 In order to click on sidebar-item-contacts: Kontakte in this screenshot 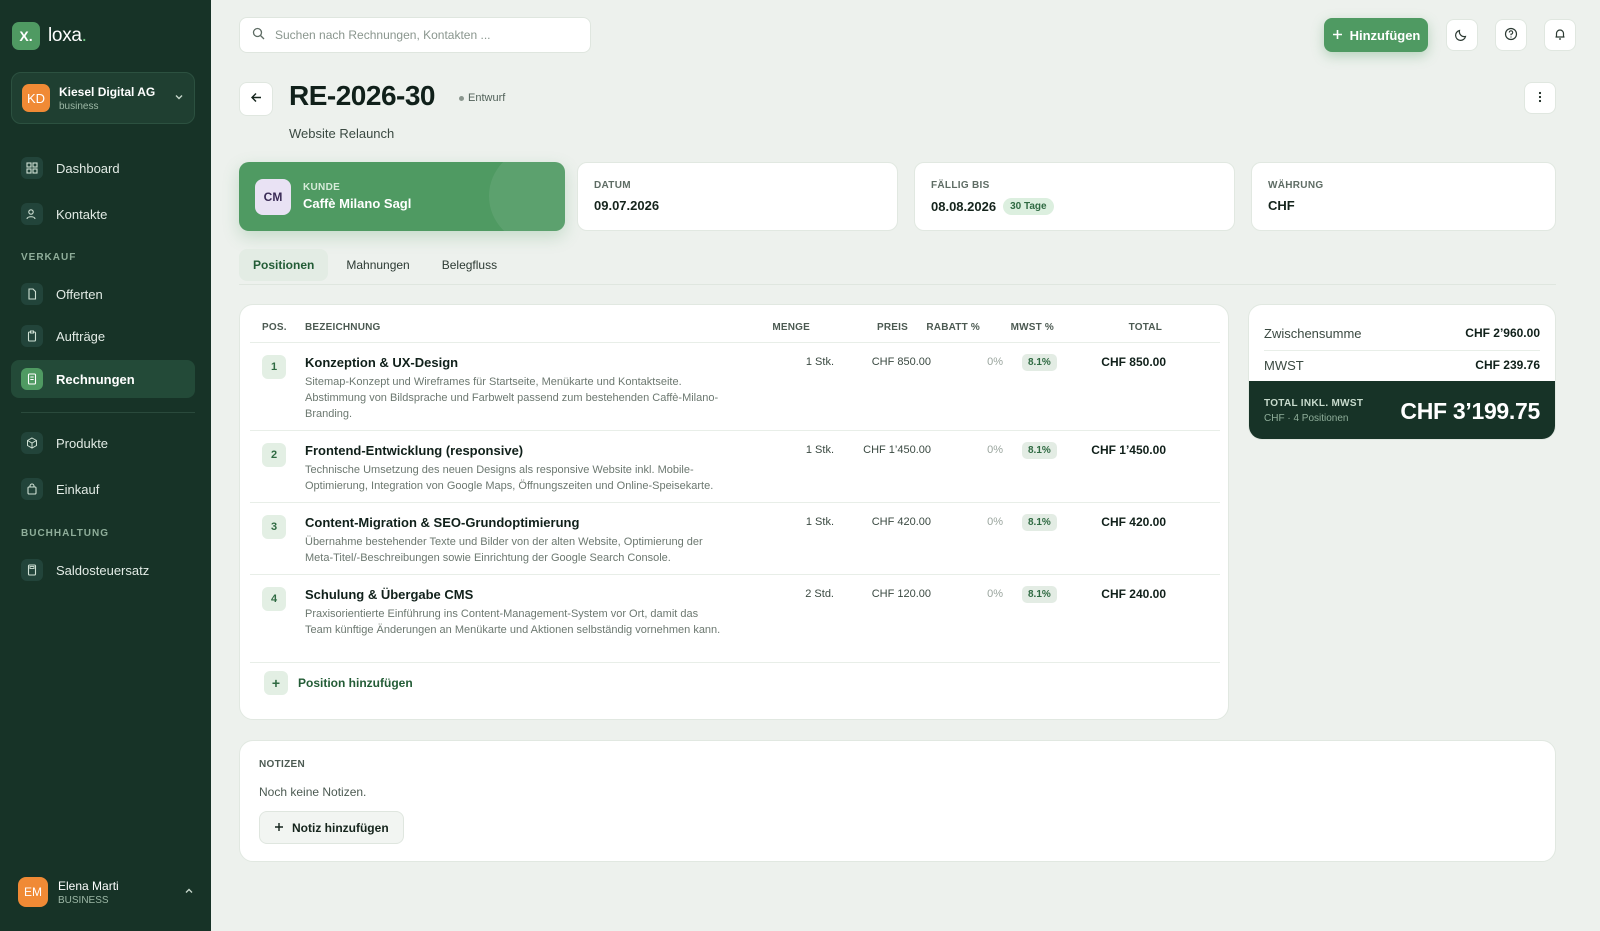, I will do `click(103, 214)`.